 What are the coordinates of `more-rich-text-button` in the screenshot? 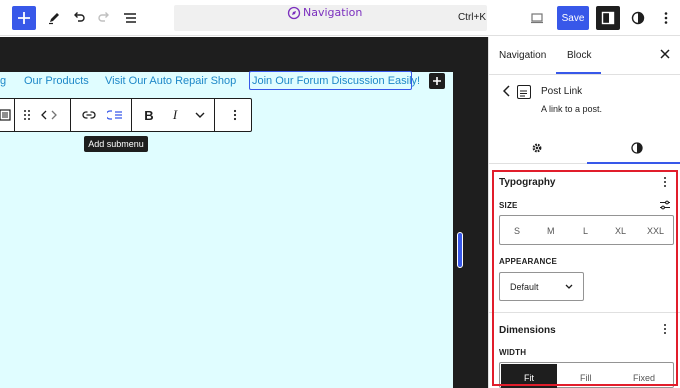 It's located at (200, 115).